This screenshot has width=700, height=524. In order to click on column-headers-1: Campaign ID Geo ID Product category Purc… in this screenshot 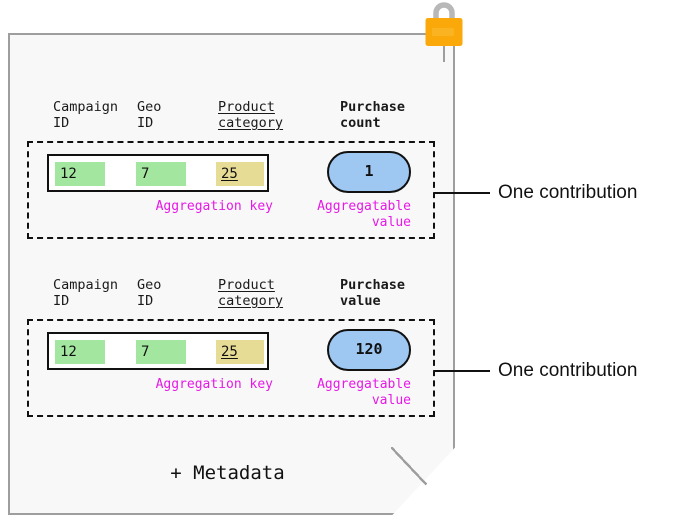, I will do `click(231, 118)`.